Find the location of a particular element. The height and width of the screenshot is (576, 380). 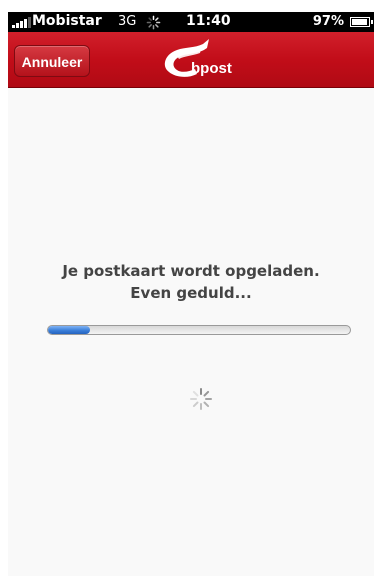

status-bar: Mobistar 3G 11:40 97% is located at coordinates (191, 22).